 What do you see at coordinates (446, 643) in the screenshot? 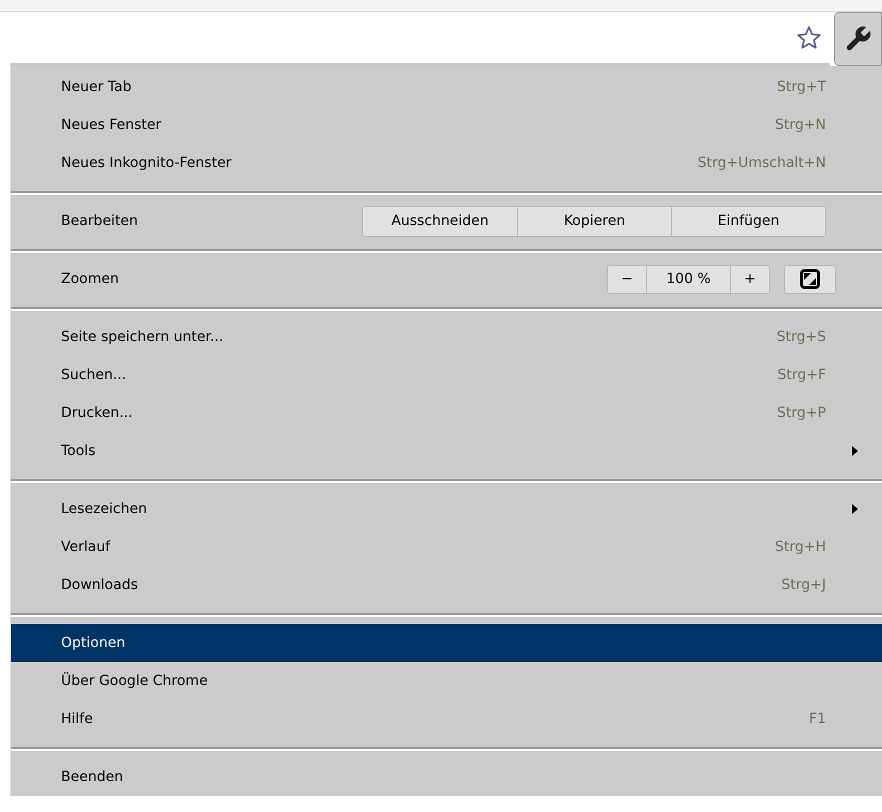
I see `menu-item: Optionen` at bounding box center [446, 643].